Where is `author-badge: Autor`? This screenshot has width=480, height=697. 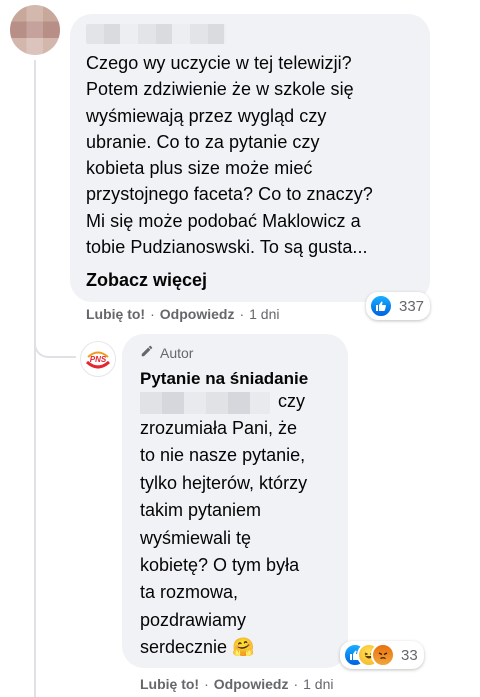 author-badge: Autor is located at coordinates (166, 352).